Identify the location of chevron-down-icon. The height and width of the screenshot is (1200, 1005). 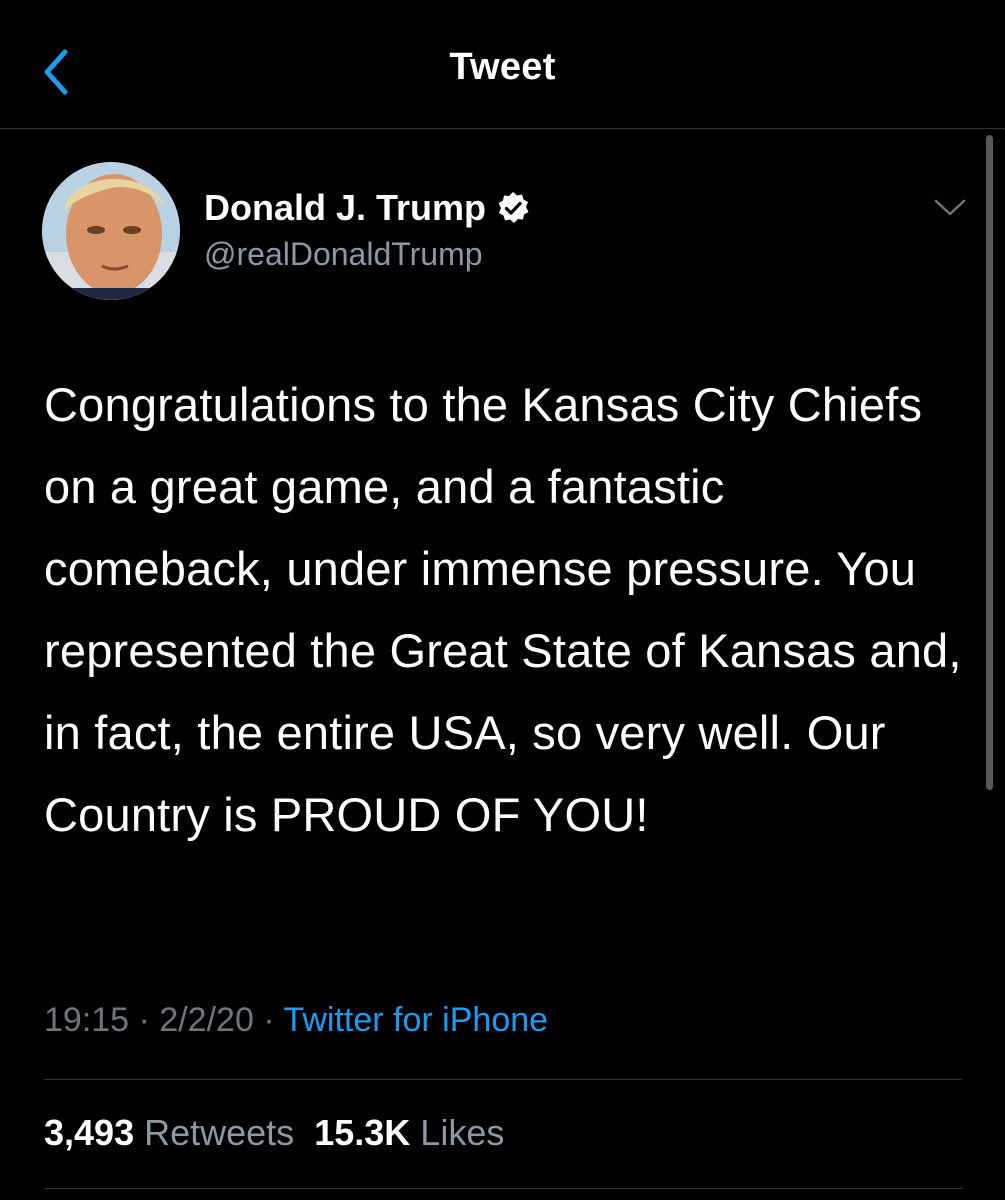
(950, 207).